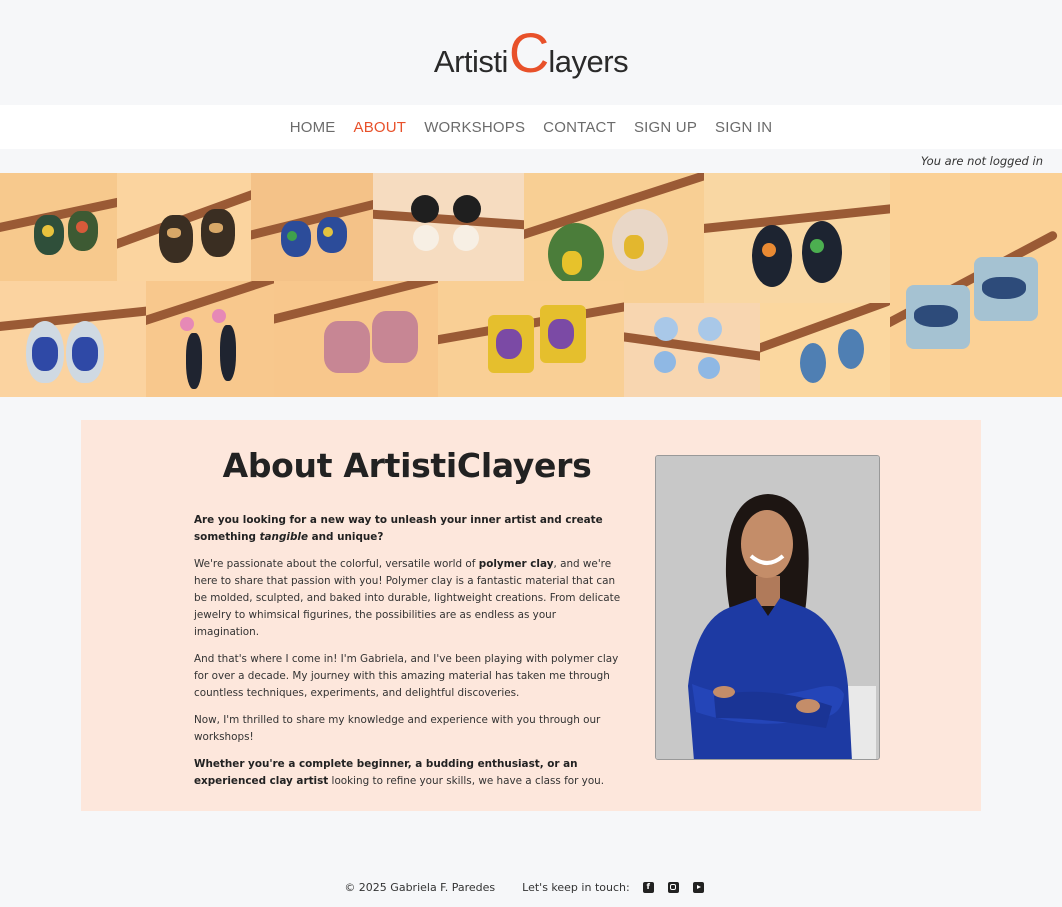 The width and height of the screenshot is (1062, 907). What do you see at coordinates (407, 465) in the screenshot?
I see `page-title: About ArtistiClayers` at bounding box center [407, 465].